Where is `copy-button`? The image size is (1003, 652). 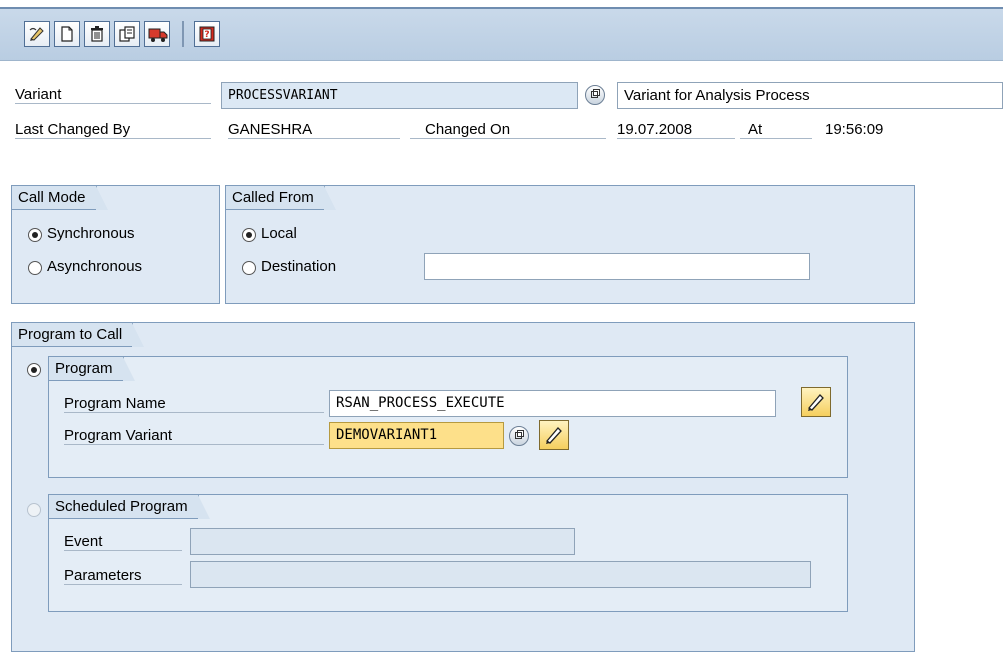
copy-button is located at coordinates (127, 34).